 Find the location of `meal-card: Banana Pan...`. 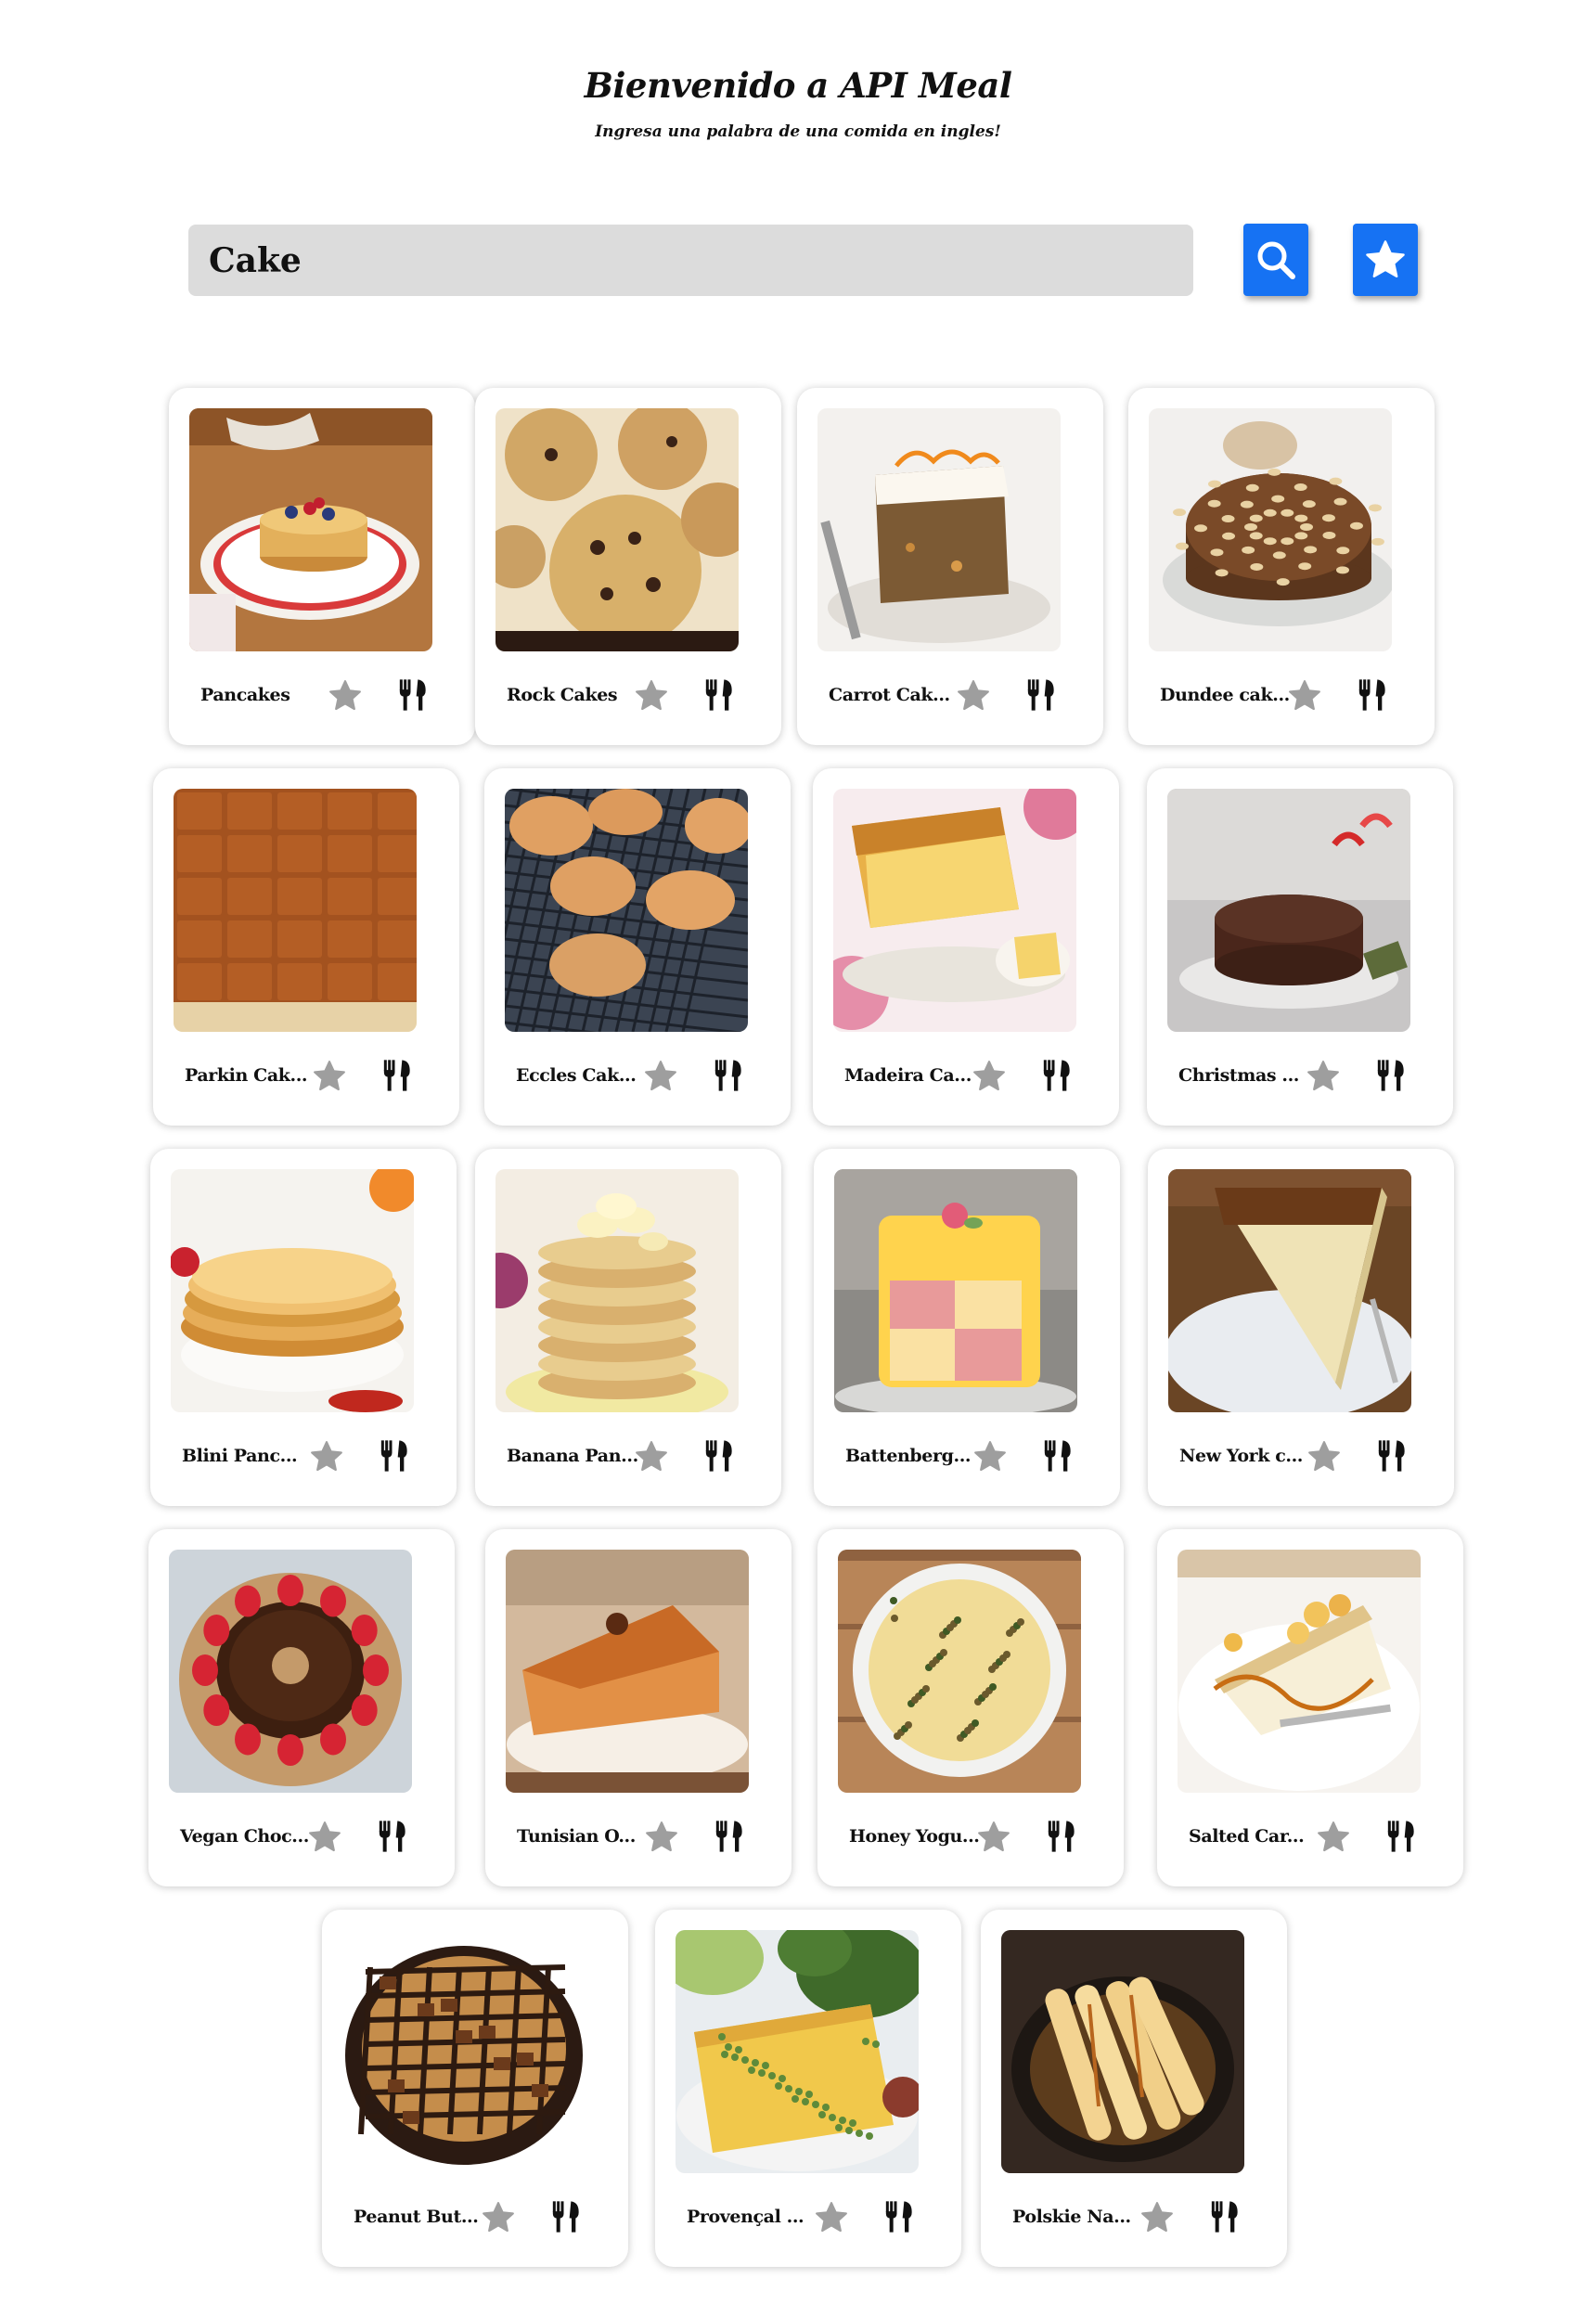

meal-card: Banana Pan... is located at coordinates (628, 1327).